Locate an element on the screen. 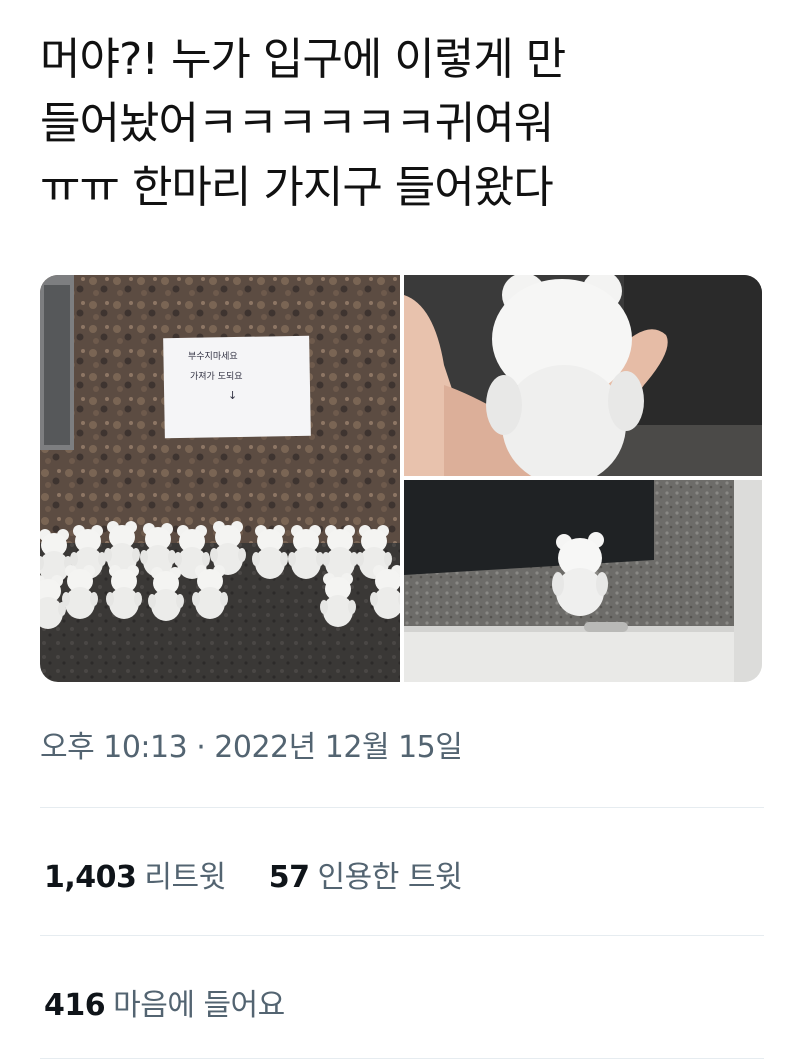 The height and width of the screenshot is (1061, 800). stats-row-likes: 416 마음에 들어요 is located at coordinates (181, 1002).